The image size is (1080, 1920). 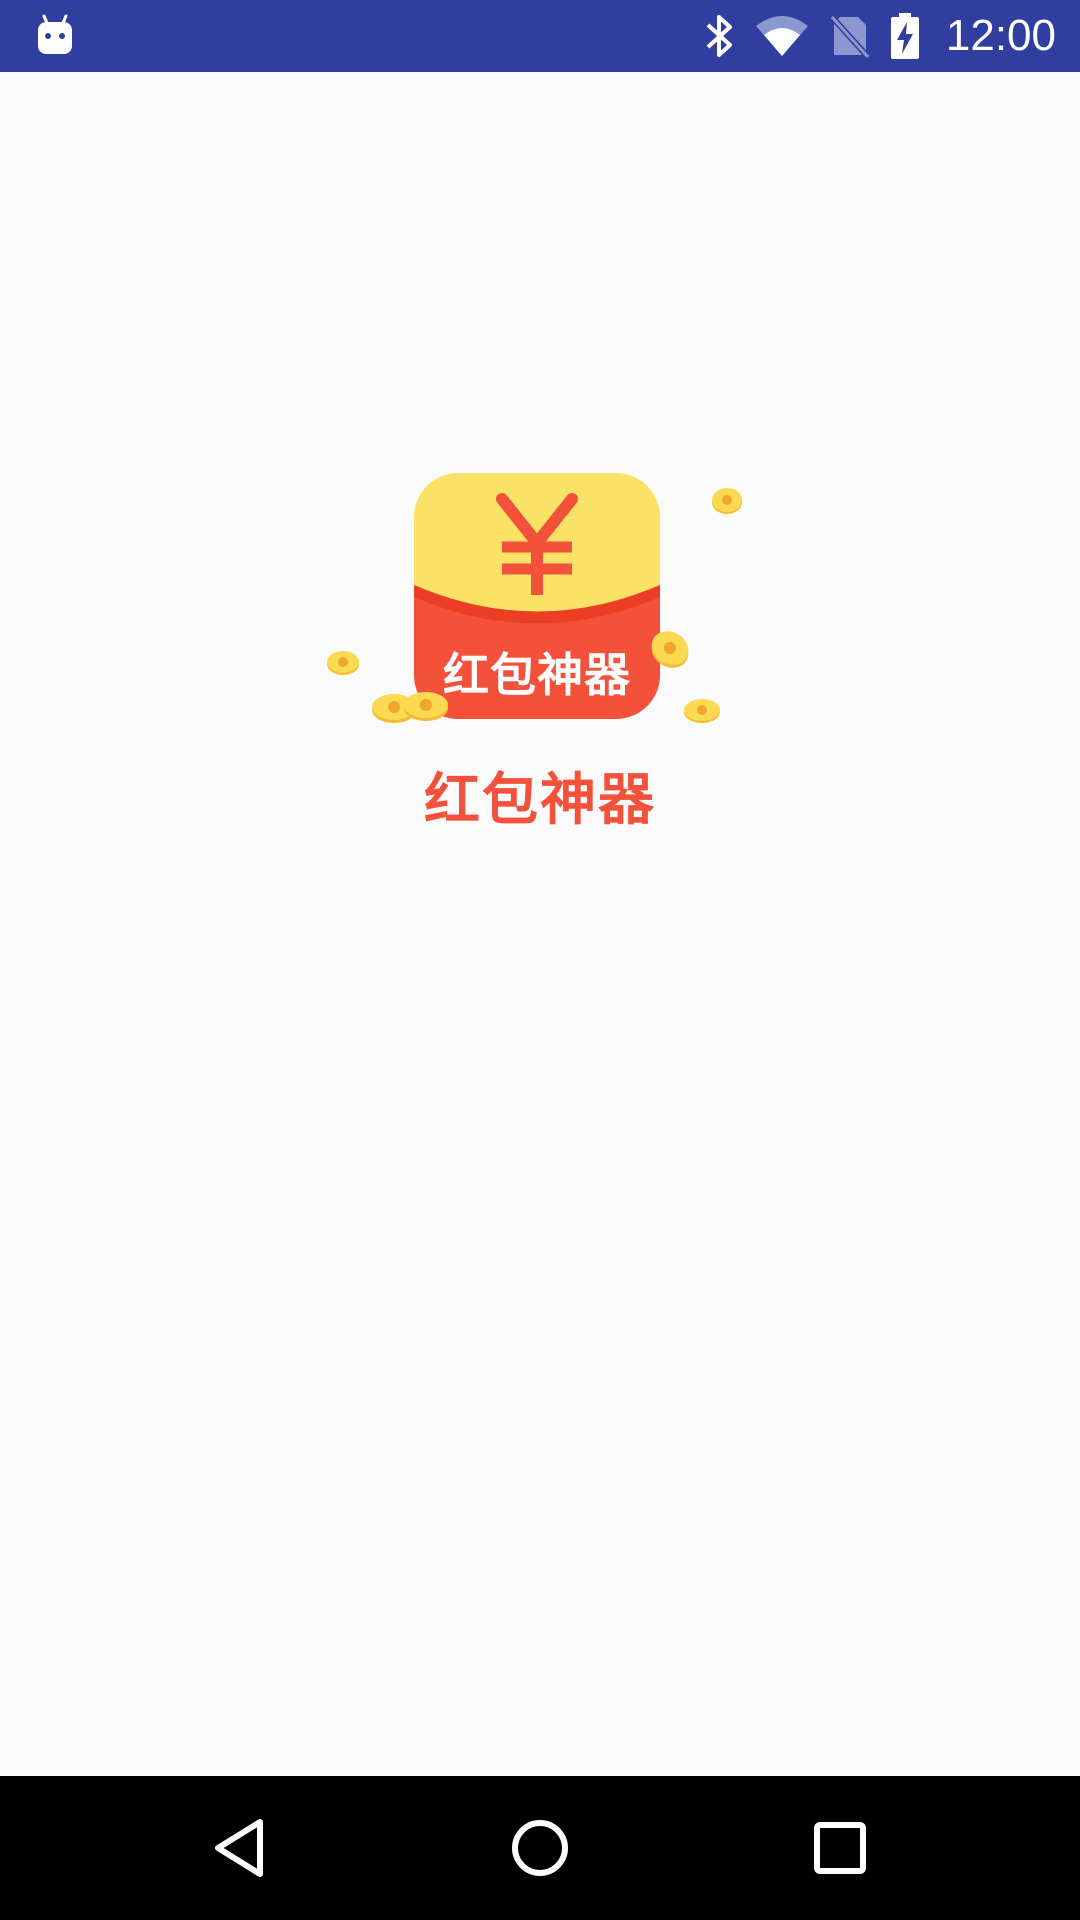 I want to click on no-sim-icon, so click(x=849, y=36).